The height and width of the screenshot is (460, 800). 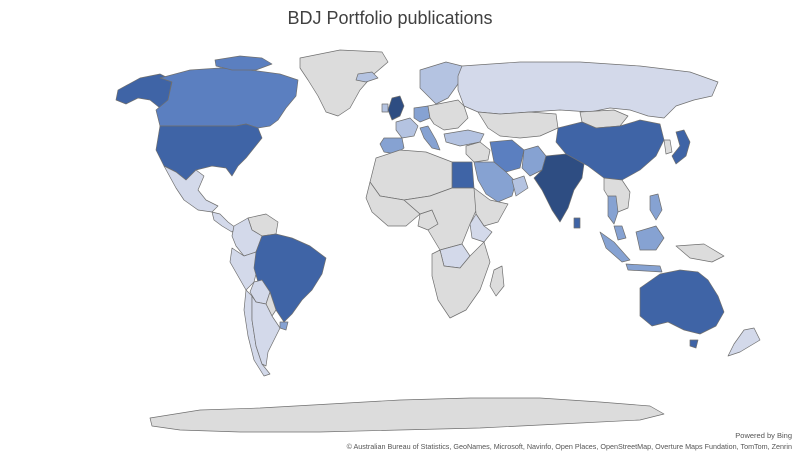 I want to click on country-russia, so click(x=588, y=90).